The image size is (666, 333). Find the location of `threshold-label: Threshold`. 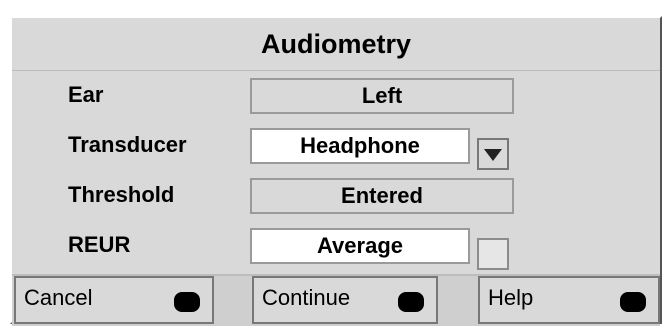

threshold-label: Threshold is located at coordinates (121, 194).